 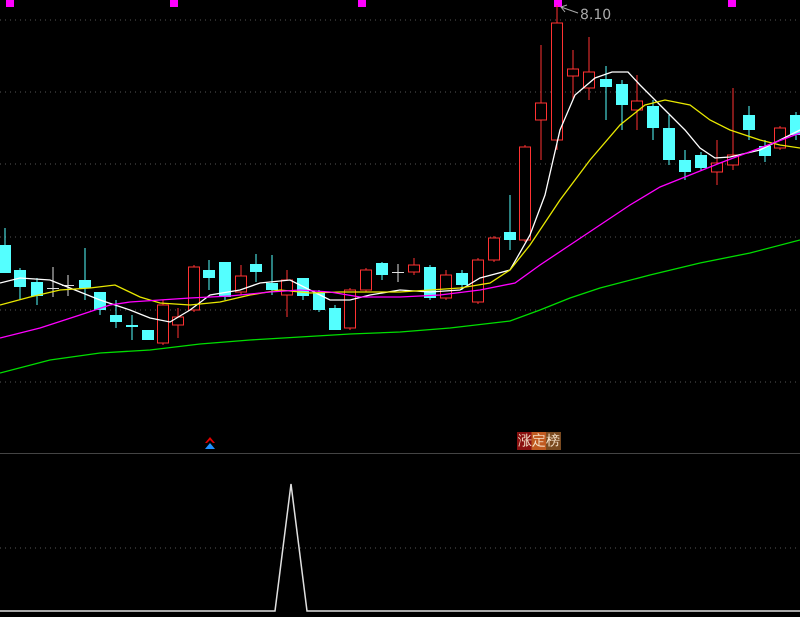 I want to click on price-label: 8.10, so click(x=596, y=15).